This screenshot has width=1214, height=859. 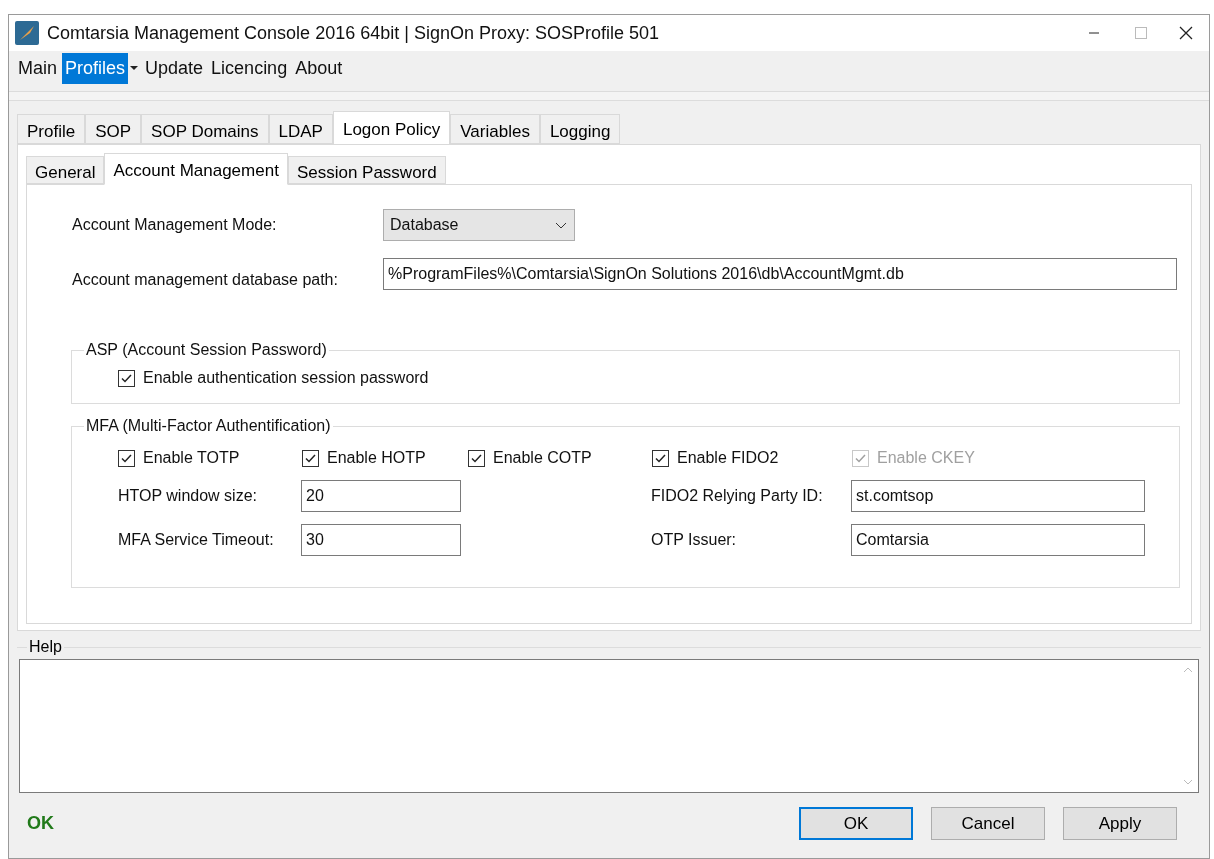 What do you see at coordinates (495, 129) in the screenshot?
I see `tab: Variables` at bounding box center [495, 129].